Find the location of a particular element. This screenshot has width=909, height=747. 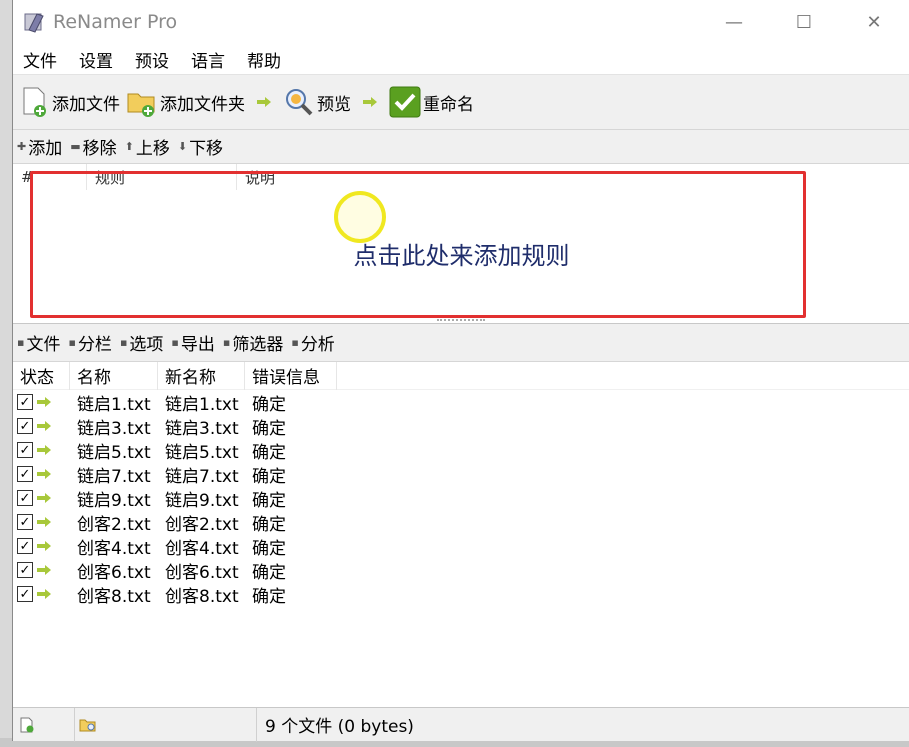

files-col-new-name: 新名称 is located at coordinates (201, 375).